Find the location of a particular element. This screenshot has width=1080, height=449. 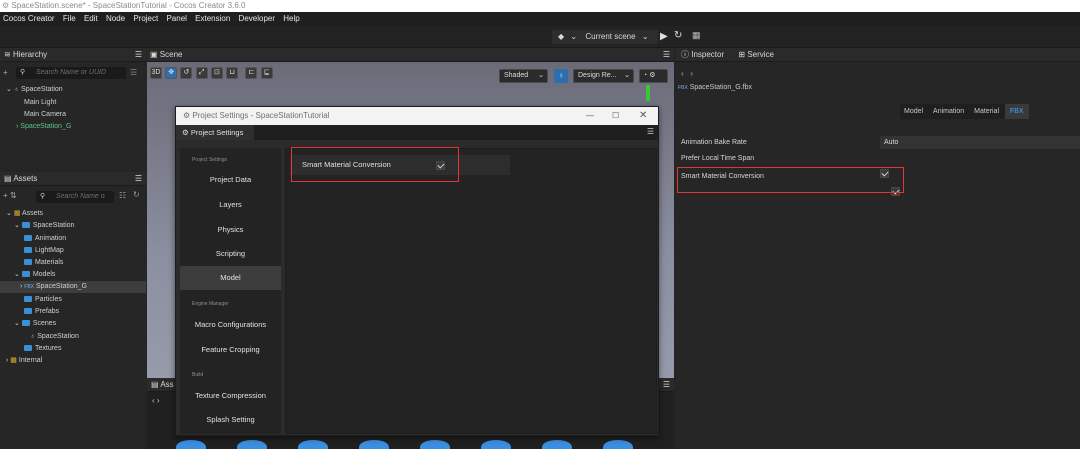

close-button: ✕ is located at coordinates (643, 116).